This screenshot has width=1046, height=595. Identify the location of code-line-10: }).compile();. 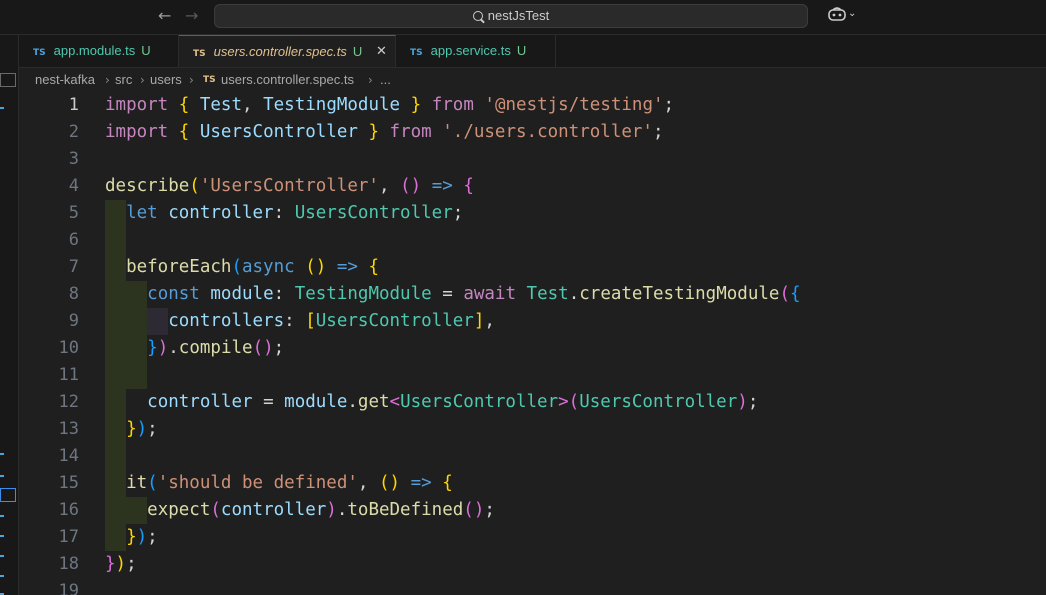
(194, 348).